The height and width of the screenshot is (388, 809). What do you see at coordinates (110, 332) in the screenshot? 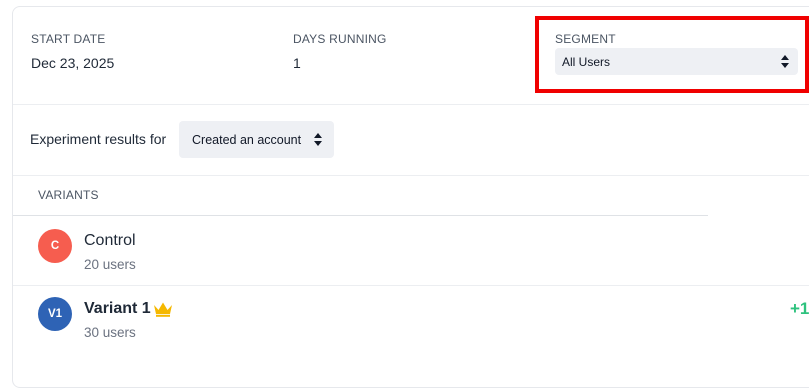
I see `variant-users-v1: 30 users` at bounding box center [110, 332].